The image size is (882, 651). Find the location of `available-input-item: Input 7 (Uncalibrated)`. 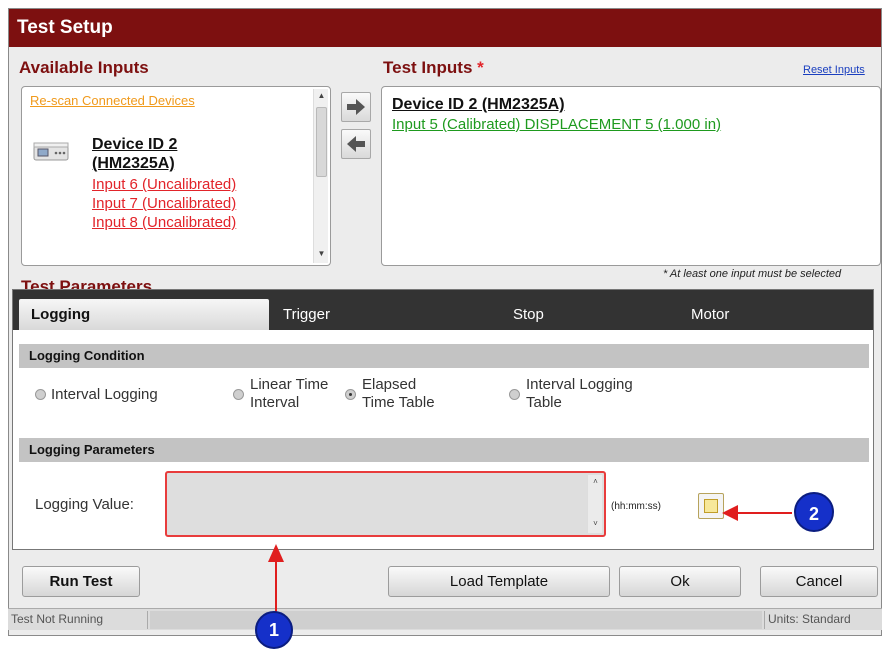

available-input-item: Input 7 (Uncalibrated) is located at coordinates (164, 203).